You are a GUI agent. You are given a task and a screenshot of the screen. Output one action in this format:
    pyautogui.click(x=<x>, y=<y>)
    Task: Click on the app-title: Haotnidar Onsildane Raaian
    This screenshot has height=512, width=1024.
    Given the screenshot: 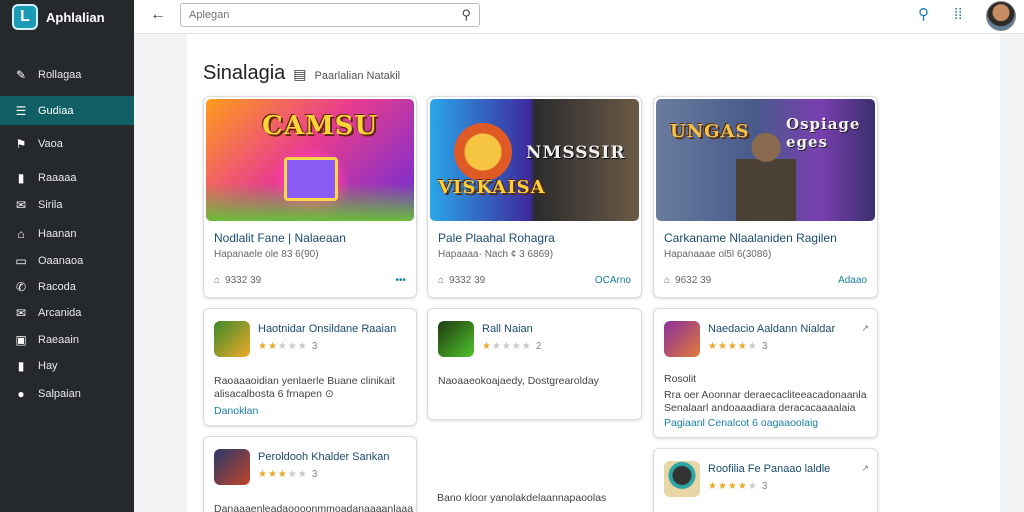 What is the action you would take?
    pyautogui.click(x=327, y=329)
    